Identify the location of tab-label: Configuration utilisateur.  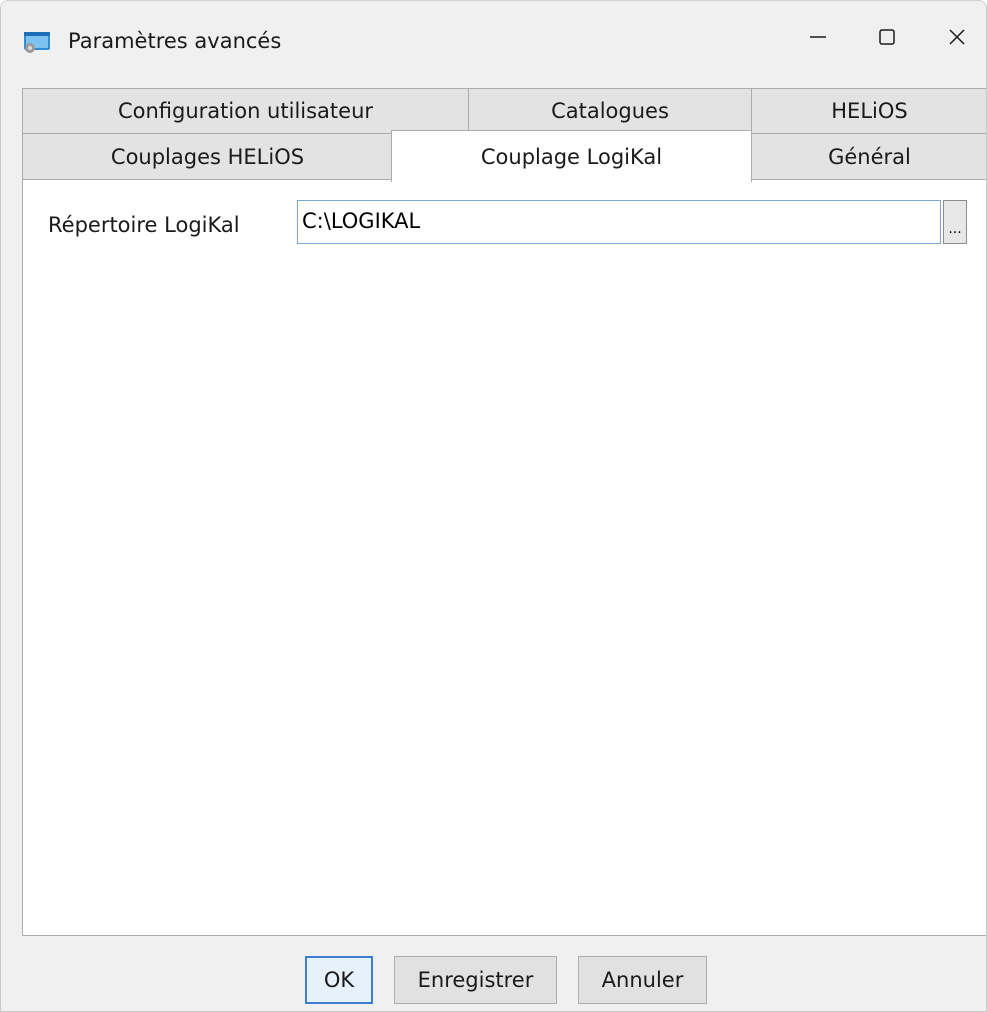
(245, 111).